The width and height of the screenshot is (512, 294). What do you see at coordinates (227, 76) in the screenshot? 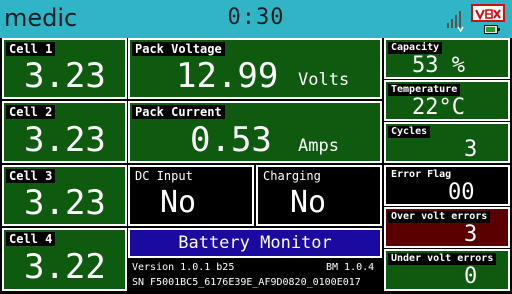
I see `pack-voltage-value: 12.99` at bounding box center [227, 76].